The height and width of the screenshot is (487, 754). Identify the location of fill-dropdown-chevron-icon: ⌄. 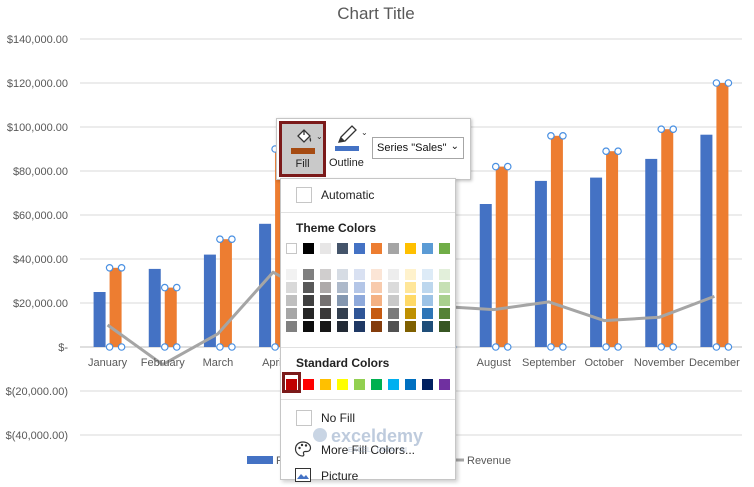
(319, 136).